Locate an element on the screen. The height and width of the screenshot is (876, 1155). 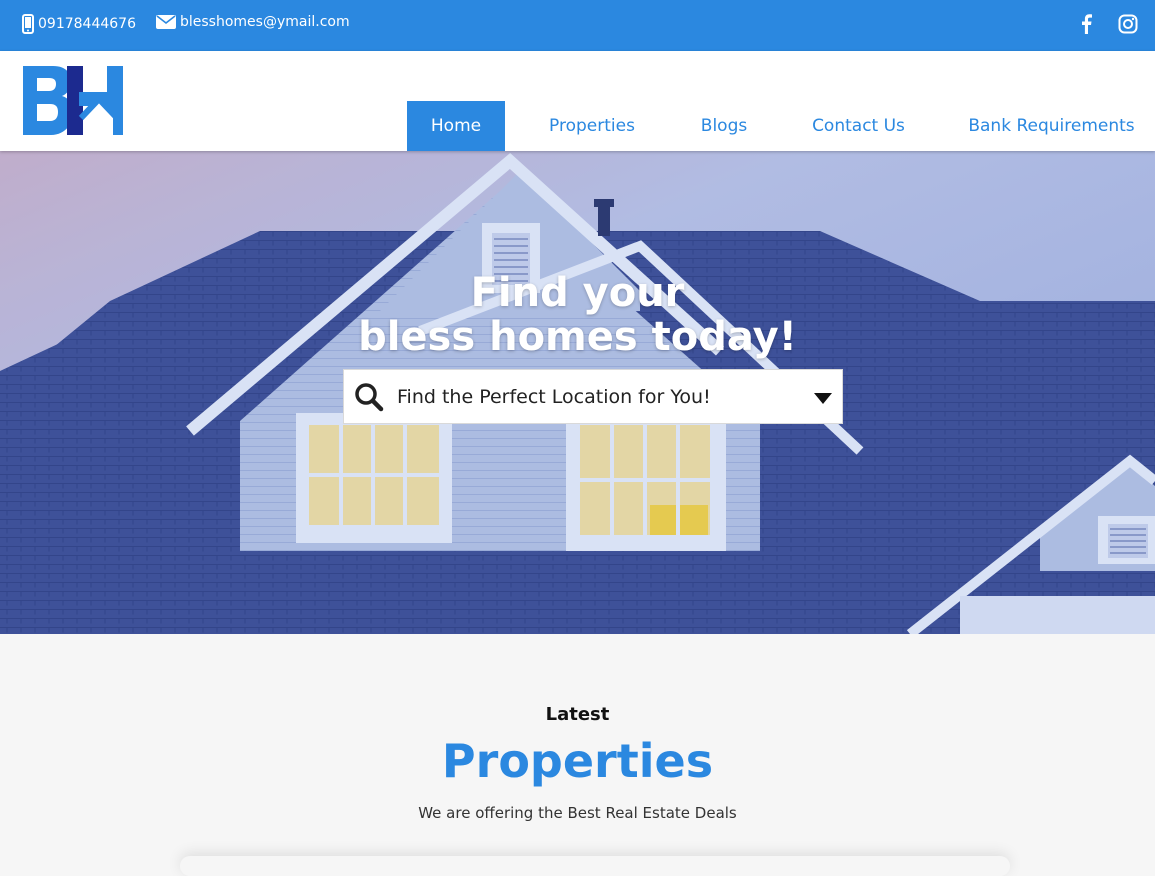
hero-headline-line2: bless homes today! is located at coordinates (577, 337).